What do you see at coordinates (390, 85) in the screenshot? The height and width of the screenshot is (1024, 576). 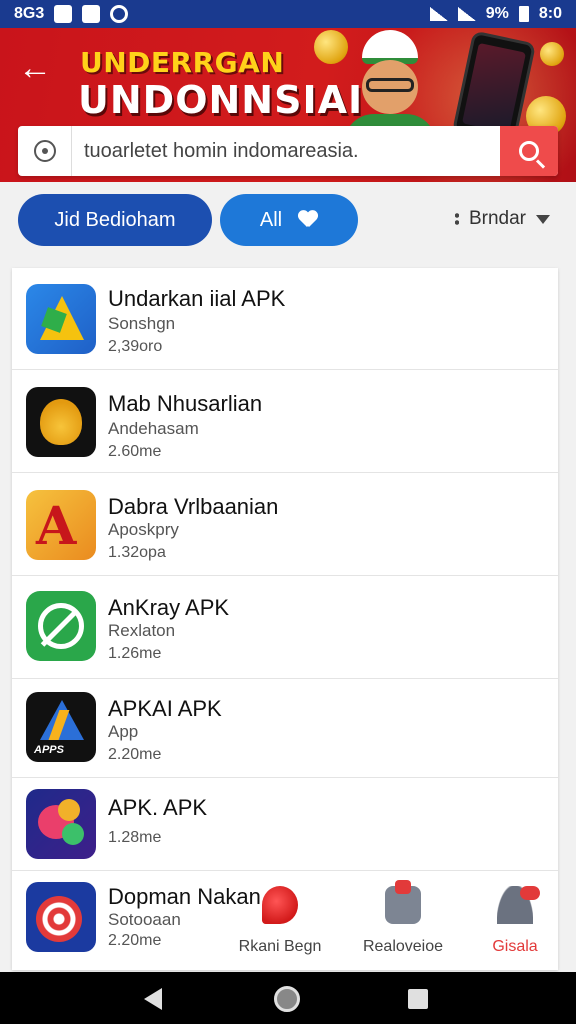 I see `mascot-glasses` at bounding box center [390, 85].